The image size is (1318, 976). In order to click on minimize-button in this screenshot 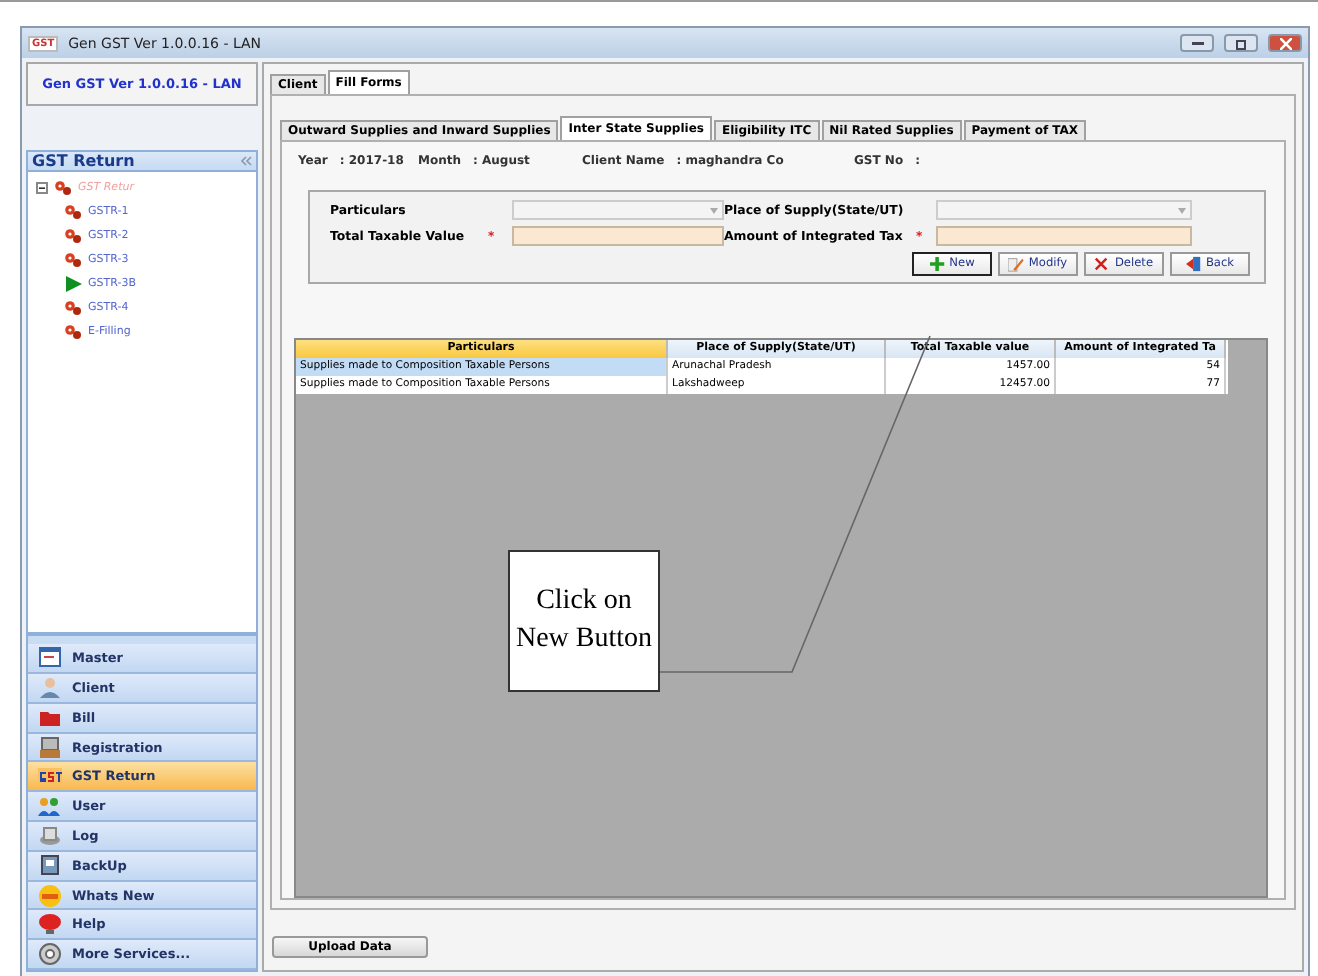, I will do `click(1197, 43)`.